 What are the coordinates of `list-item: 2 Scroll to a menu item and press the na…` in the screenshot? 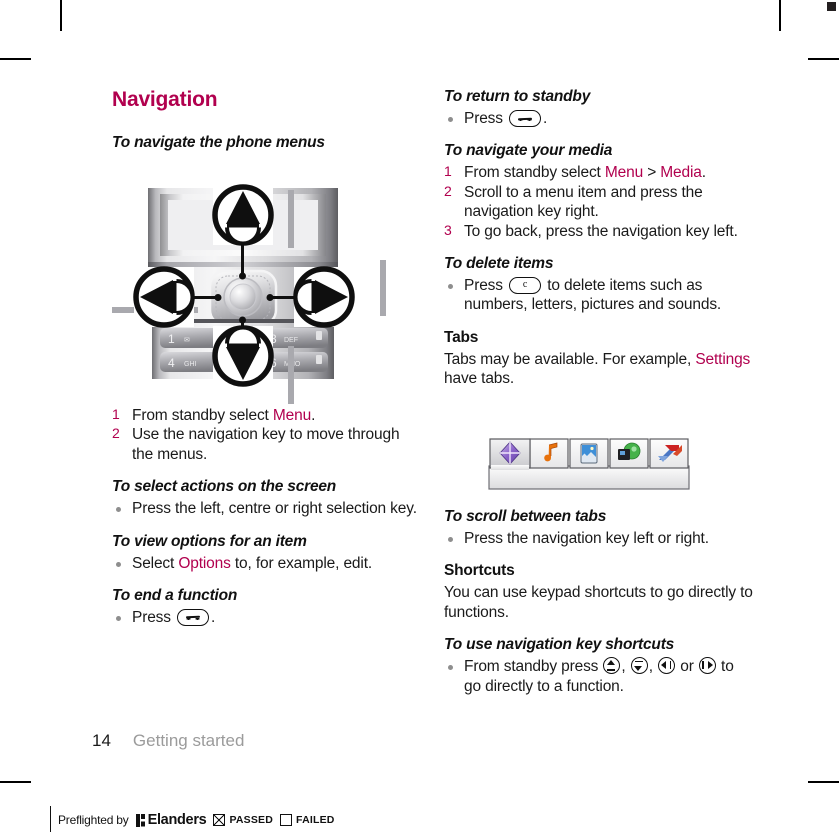 It's located at (599, 202).